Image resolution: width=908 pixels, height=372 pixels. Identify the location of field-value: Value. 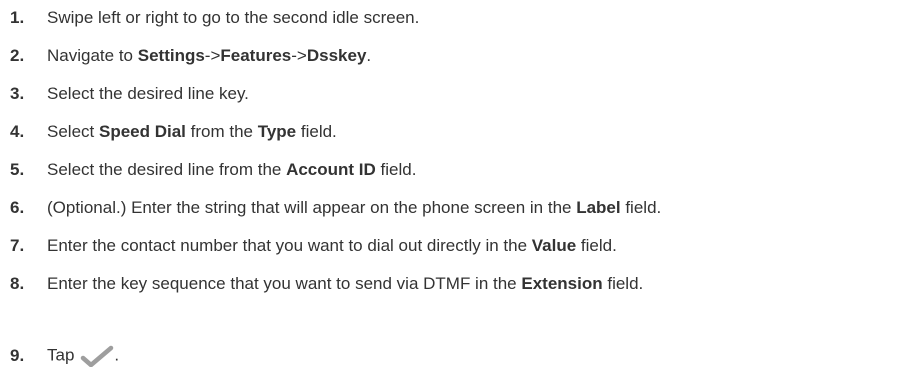
(554, 245).